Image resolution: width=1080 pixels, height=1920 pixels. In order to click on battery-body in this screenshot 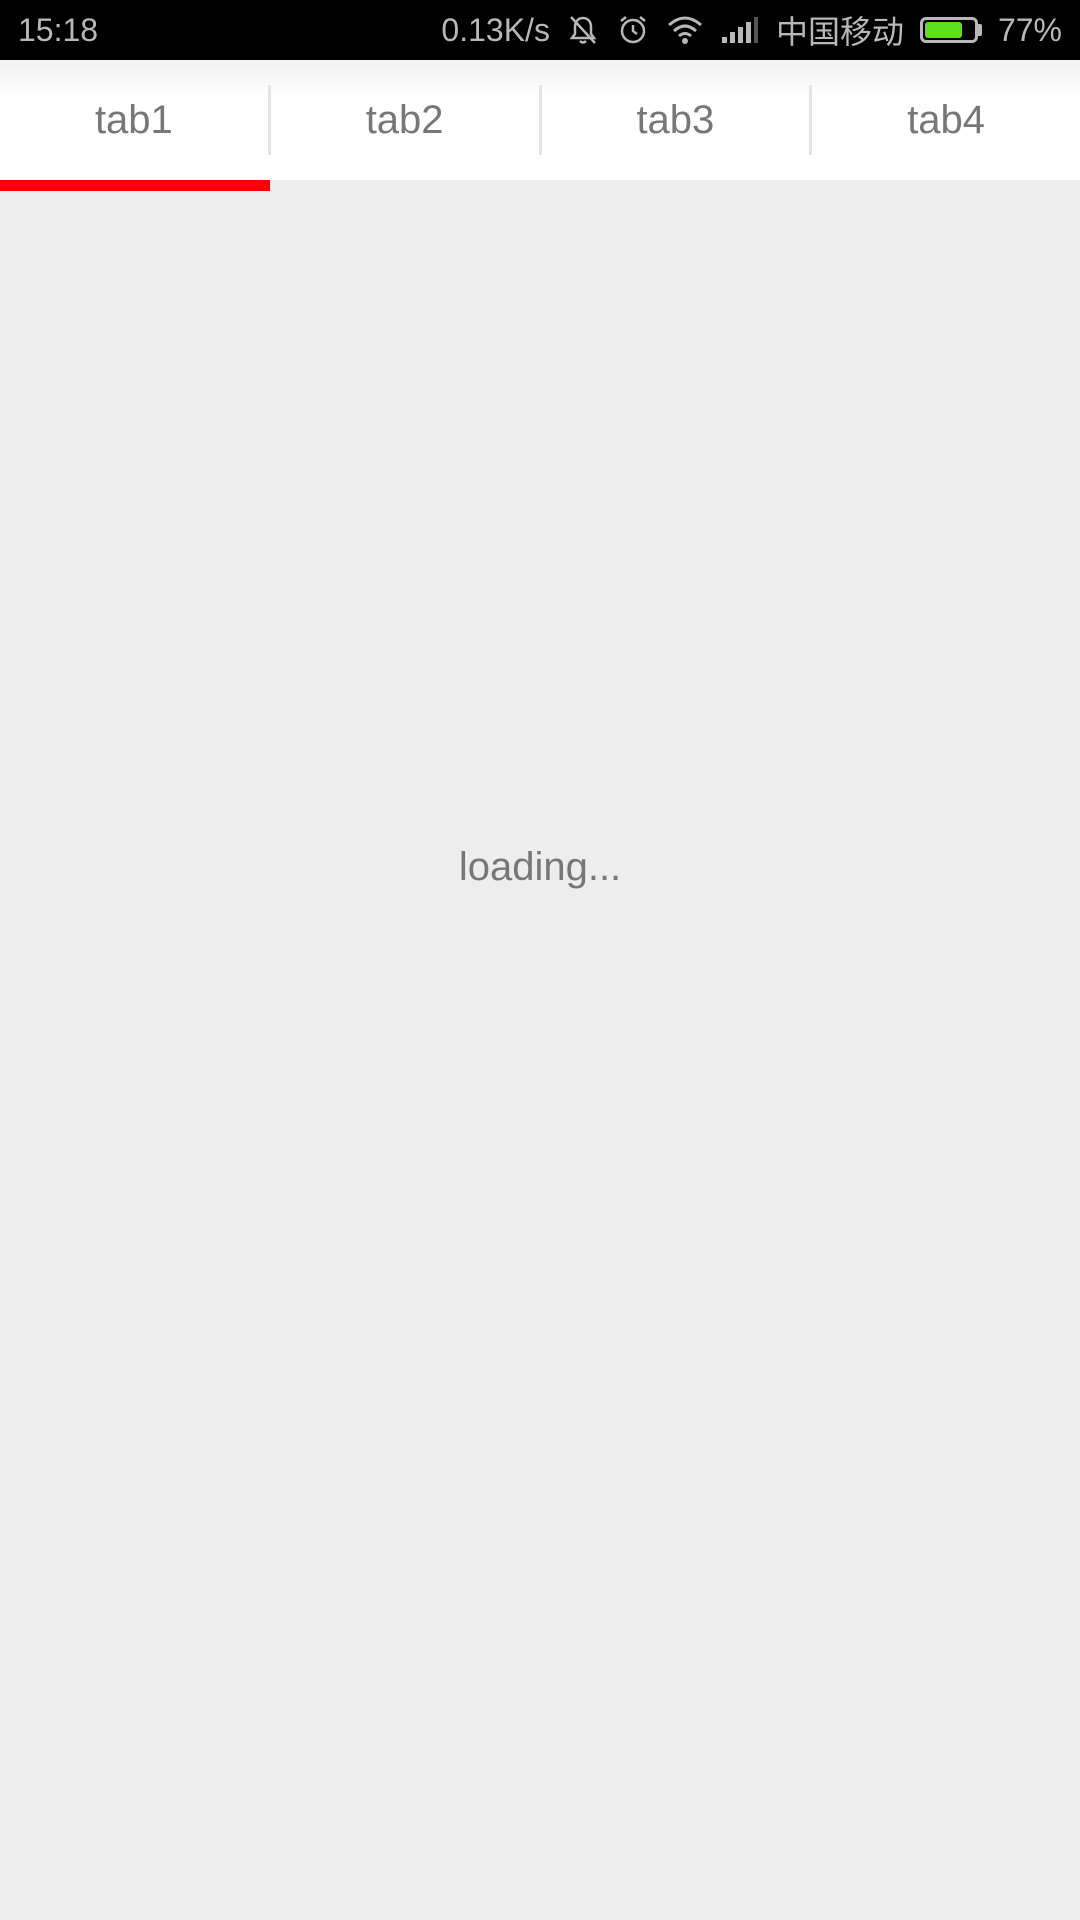, I will do `click(948, 30)`.